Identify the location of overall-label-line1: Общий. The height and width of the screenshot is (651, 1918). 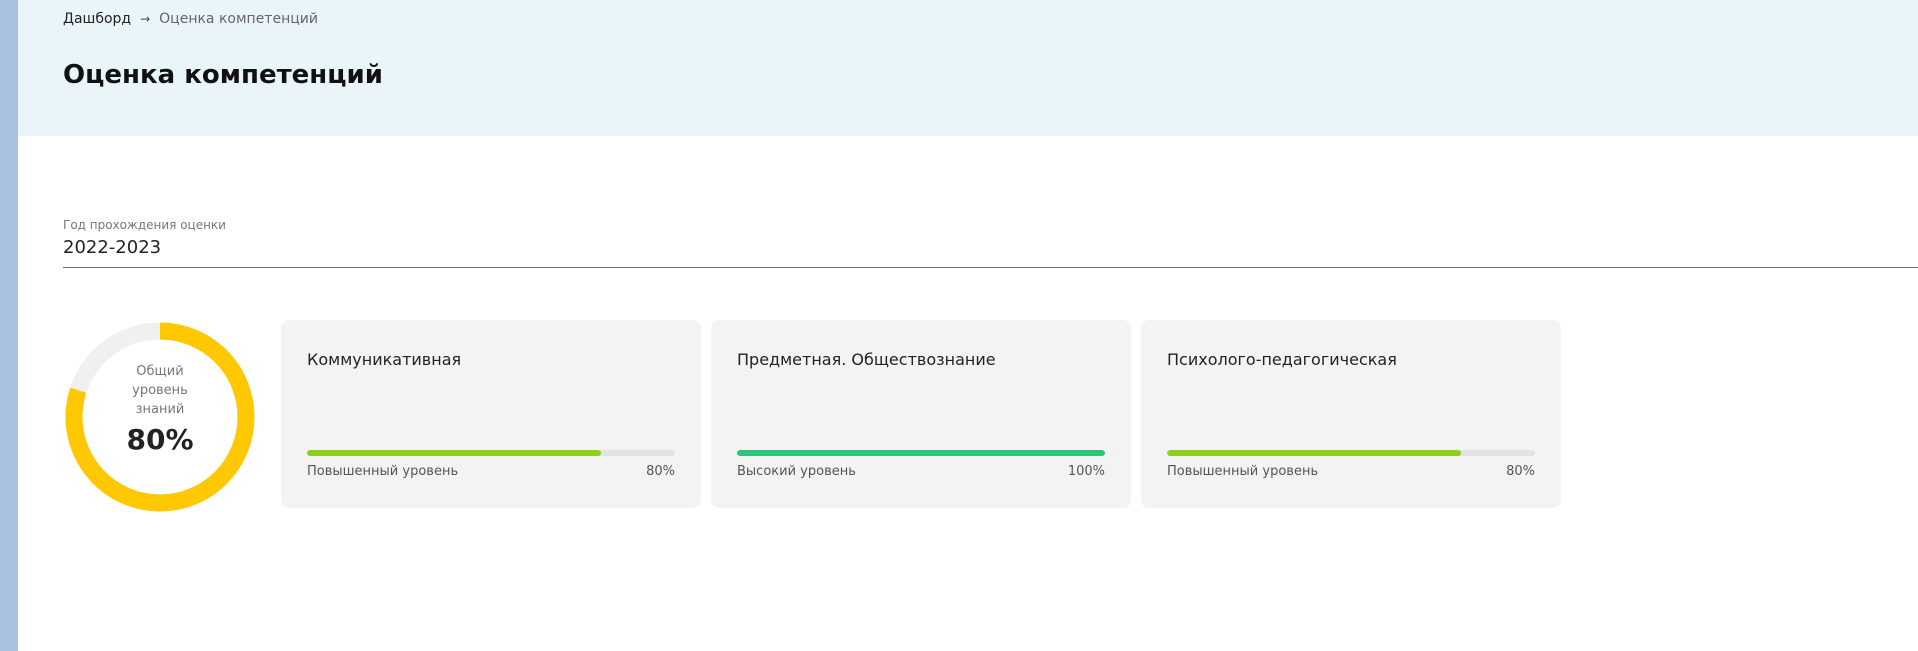
(160, 371).